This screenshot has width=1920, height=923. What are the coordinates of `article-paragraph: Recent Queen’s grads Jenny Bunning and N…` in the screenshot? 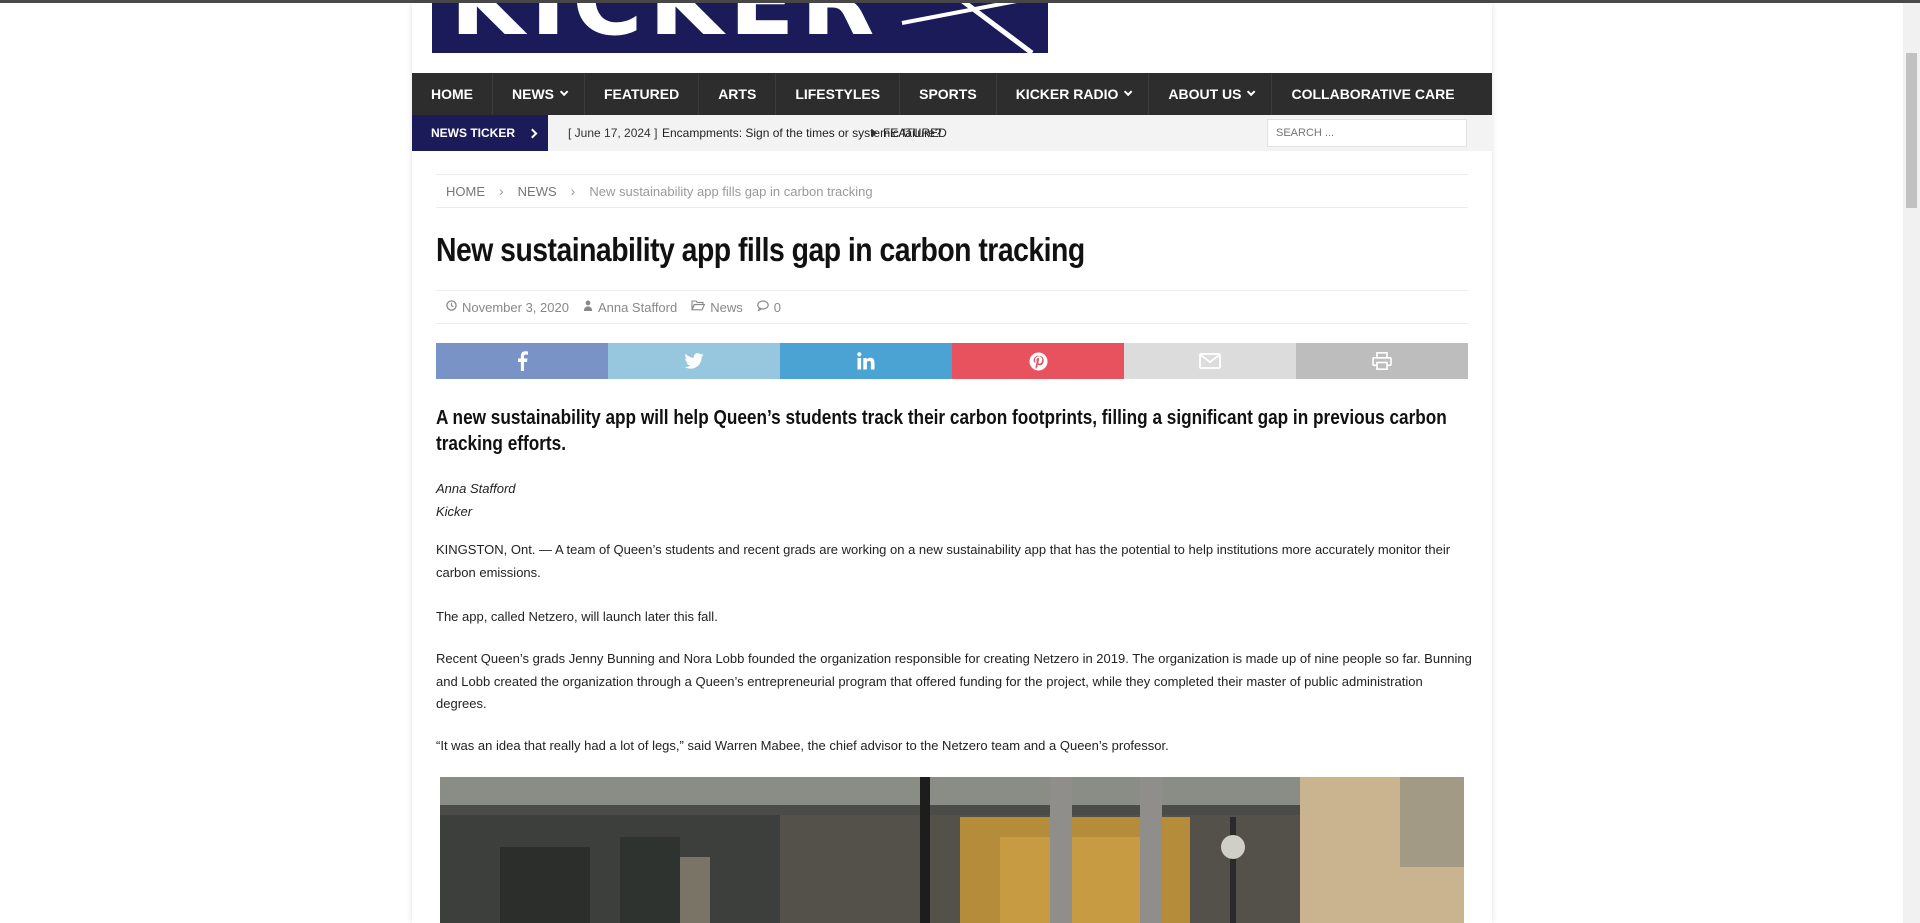 It's located at (954, 681).